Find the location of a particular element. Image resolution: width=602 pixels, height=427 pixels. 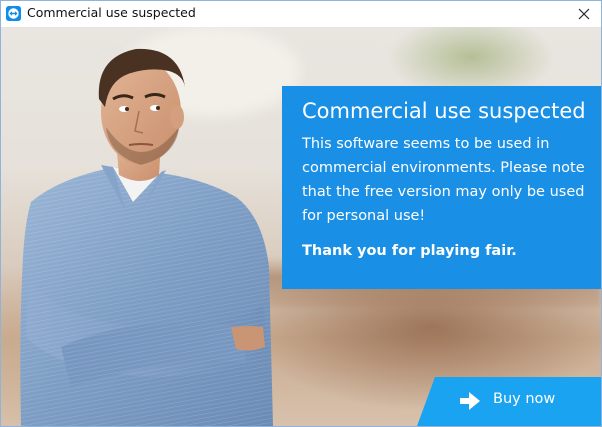

close-icon is located at coordinates (584, 14).